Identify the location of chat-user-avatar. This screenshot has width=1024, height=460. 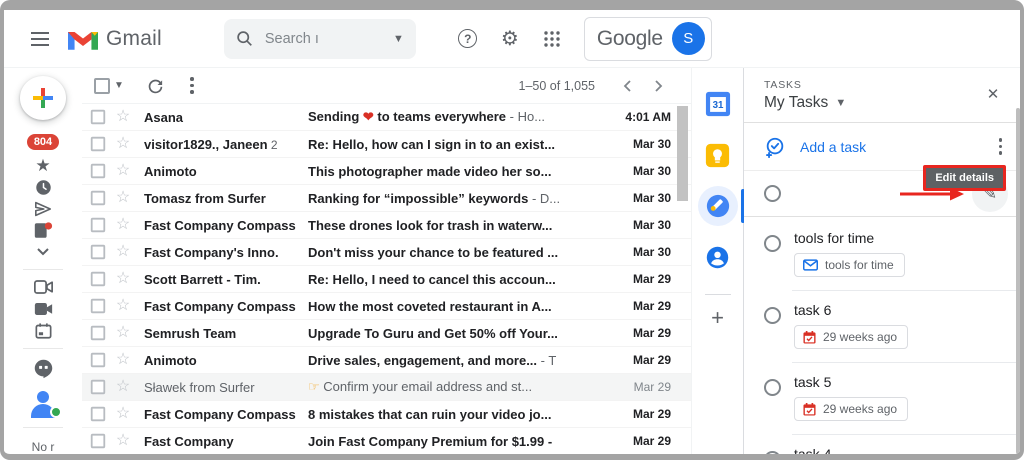
(44, 402).